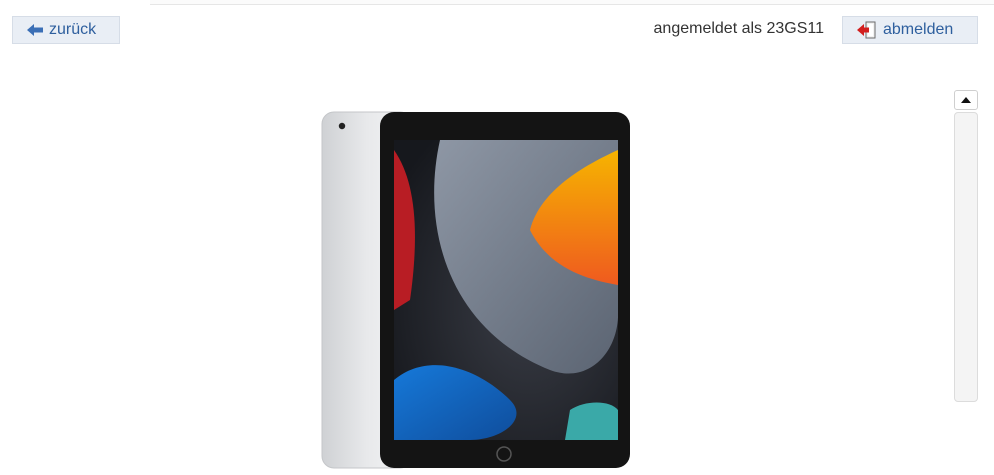 This screenshot has height=475, width=994. I want to click on top-divider, so click(572, 2).